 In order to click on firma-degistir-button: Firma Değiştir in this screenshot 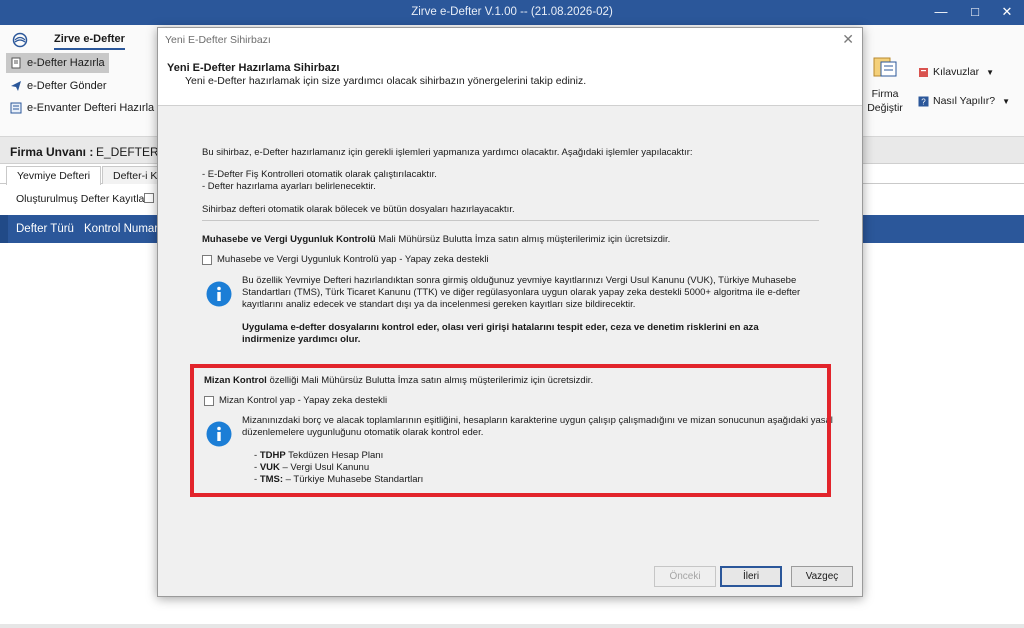, I will do `click(885, 85)`.